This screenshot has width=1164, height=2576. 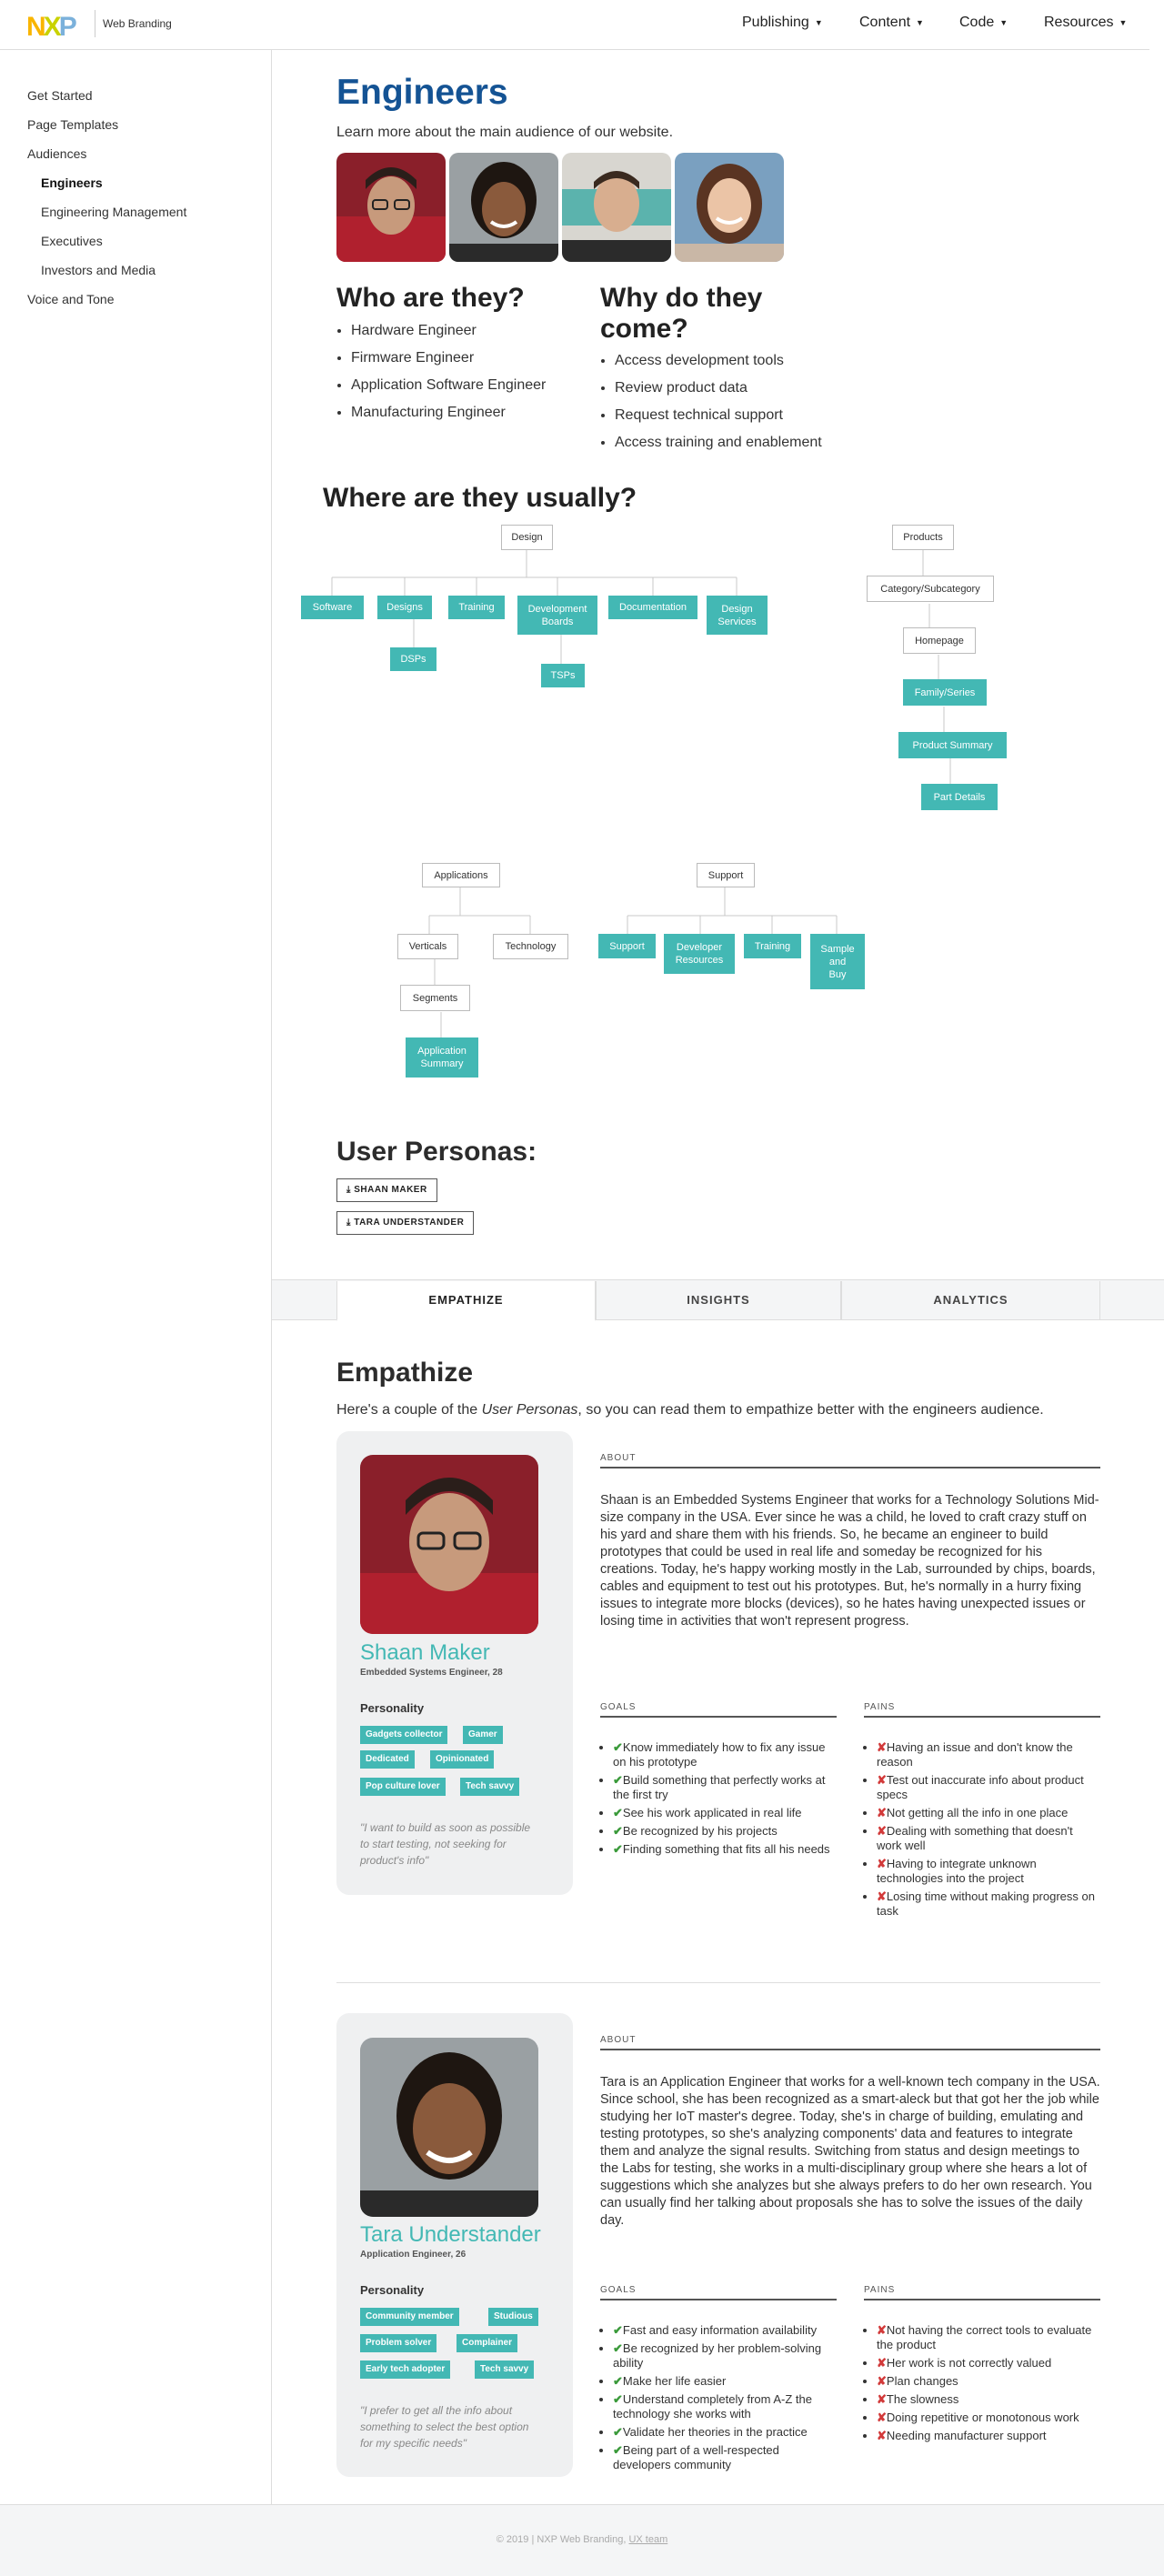 What do you see at coordinates (405, 1373) in the screenshot?
I see `empathize-title: Empathize` at bounding box center [405, 1373].